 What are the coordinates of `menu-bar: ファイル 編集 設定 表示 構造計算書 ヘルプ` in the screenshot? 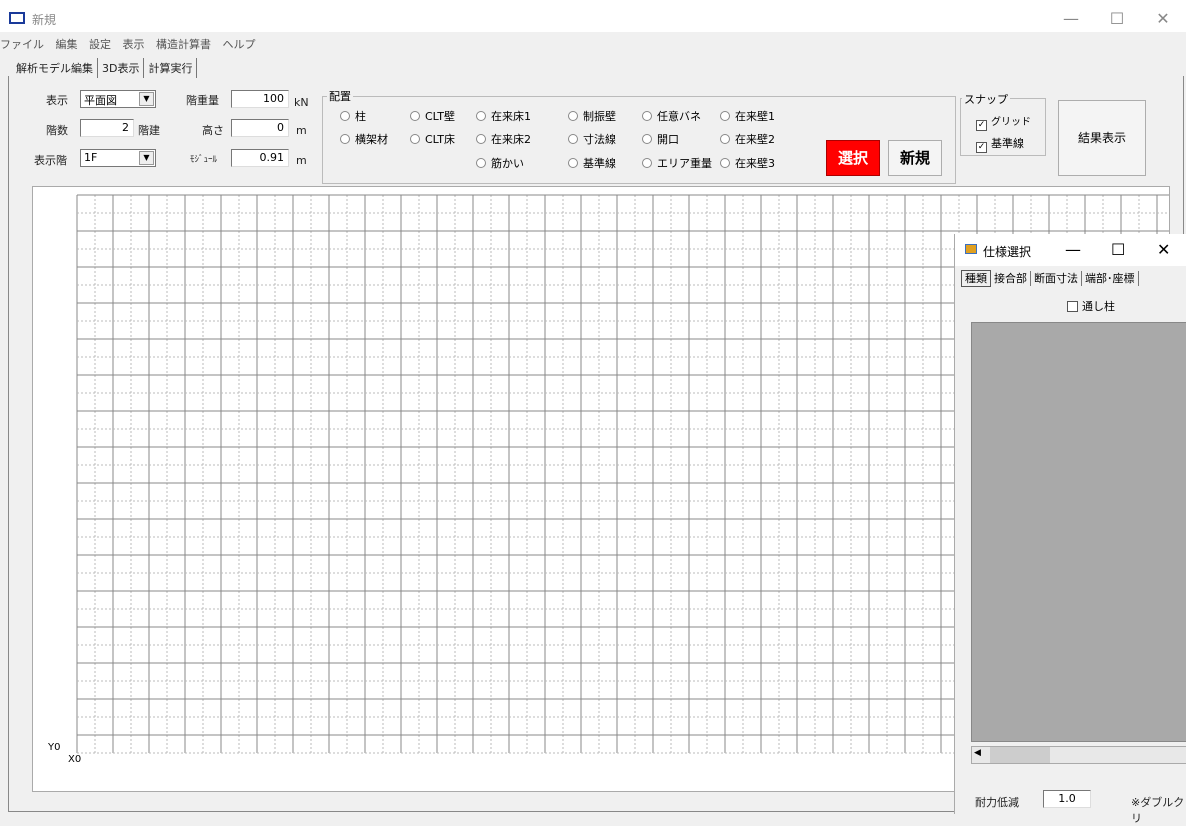 It's located at (132, 45).